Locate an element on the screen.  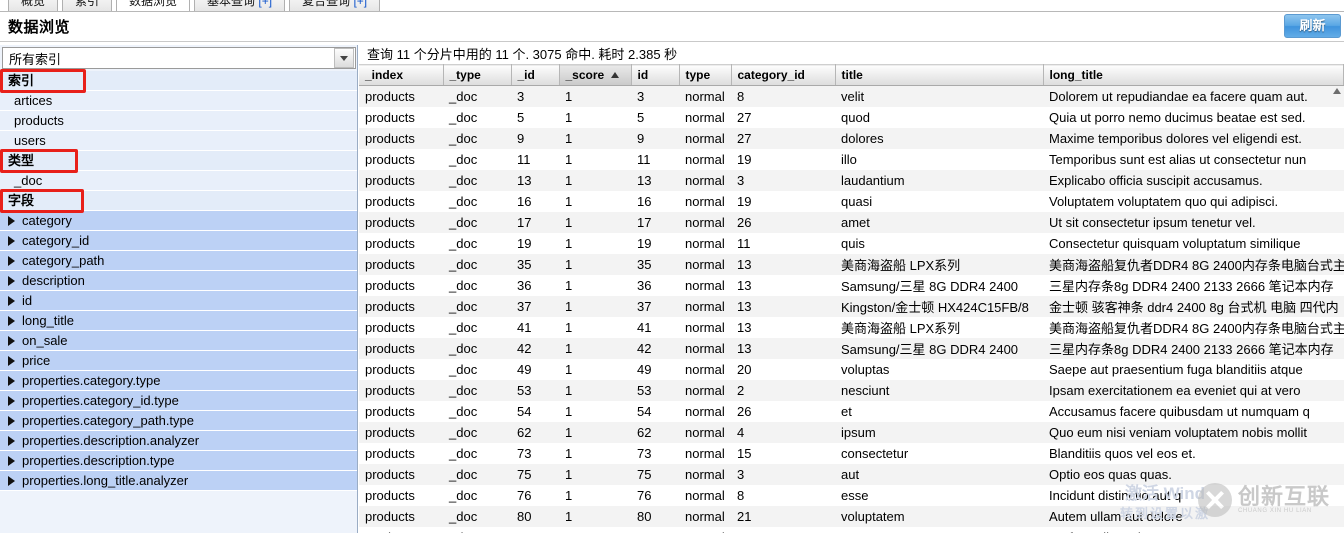
column-header-long-title: long_title is located at coordinates (1193, 75).